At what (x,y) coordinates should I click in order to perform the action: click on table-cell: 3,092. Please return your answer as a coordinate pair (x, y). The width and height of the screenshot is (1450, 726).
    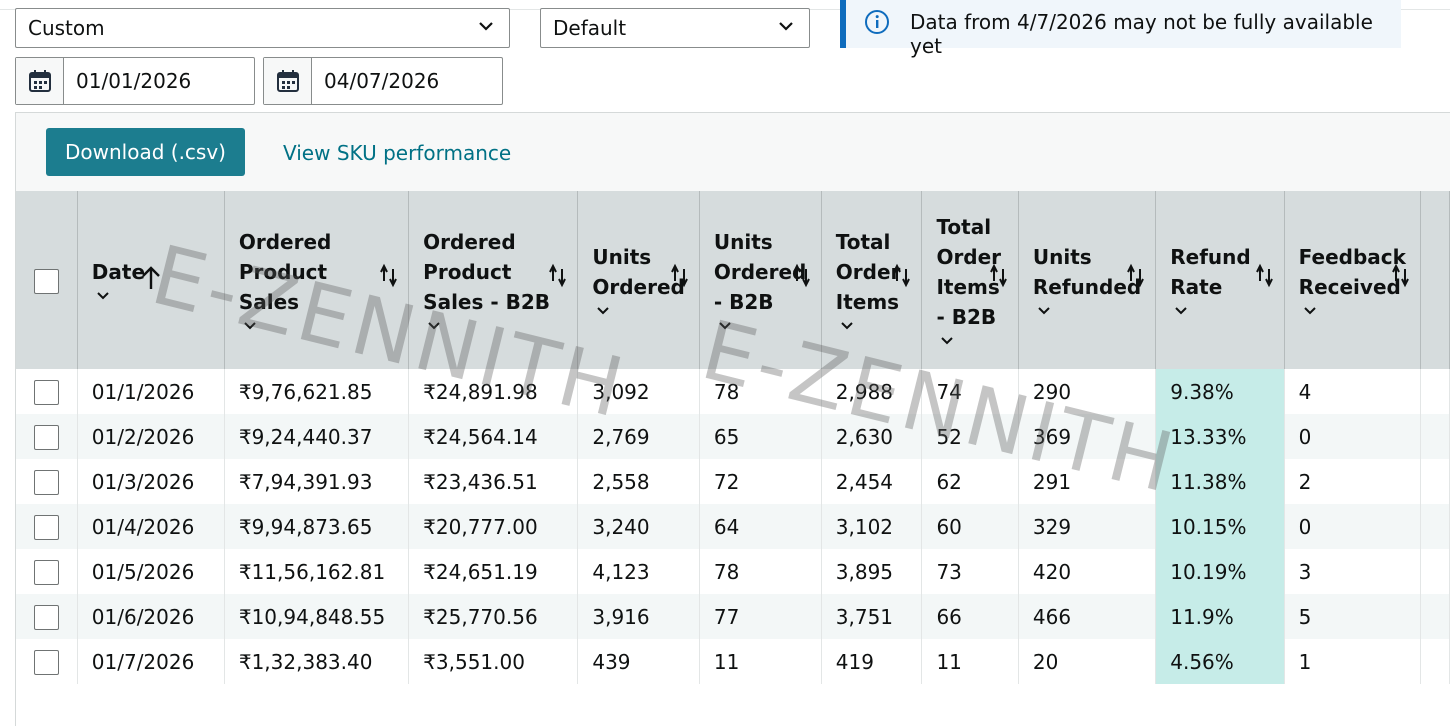
    Looking at the image, I should click on (638, 391).